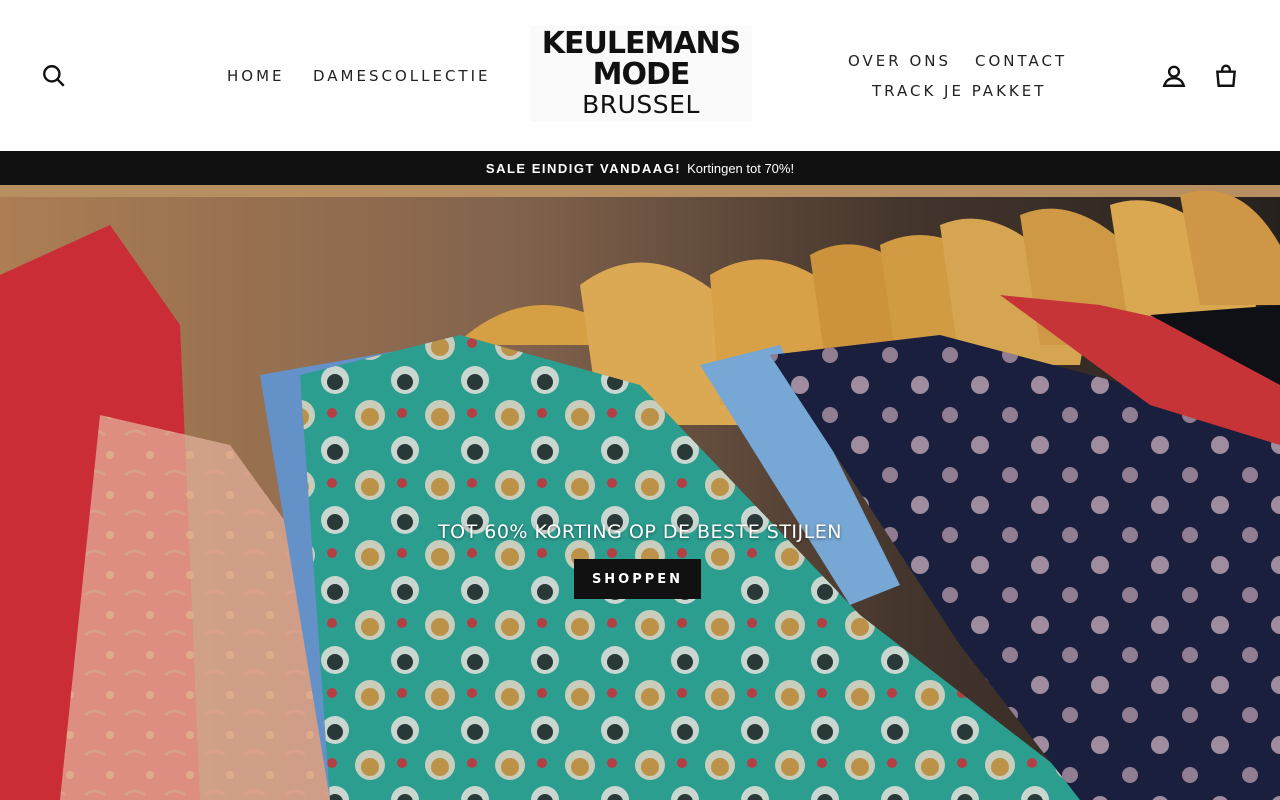  I want to click on nav-home: HOME, so click(256, 76).